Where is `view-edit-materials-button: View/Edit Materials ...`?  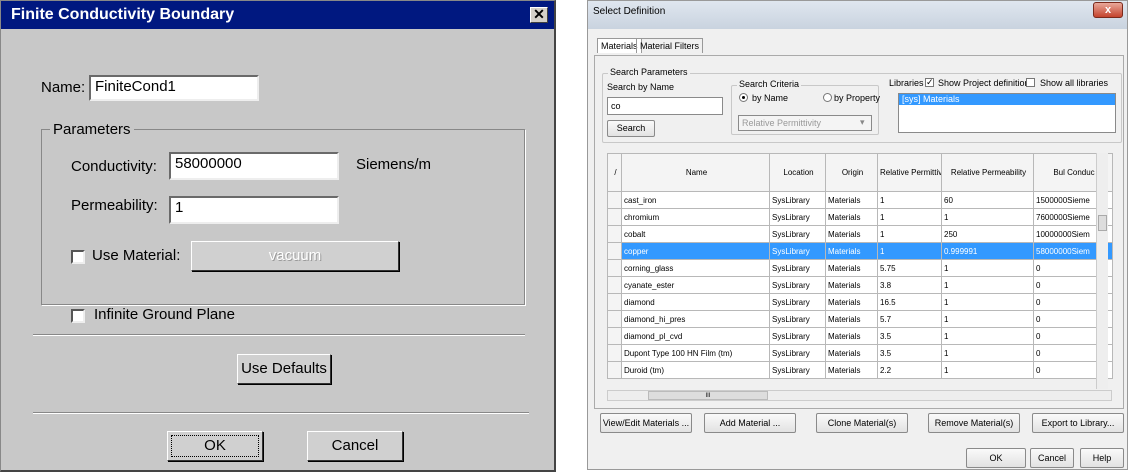
view-edit-materials-button: View/Edit Materials ... is located at coordinates (646, 423).